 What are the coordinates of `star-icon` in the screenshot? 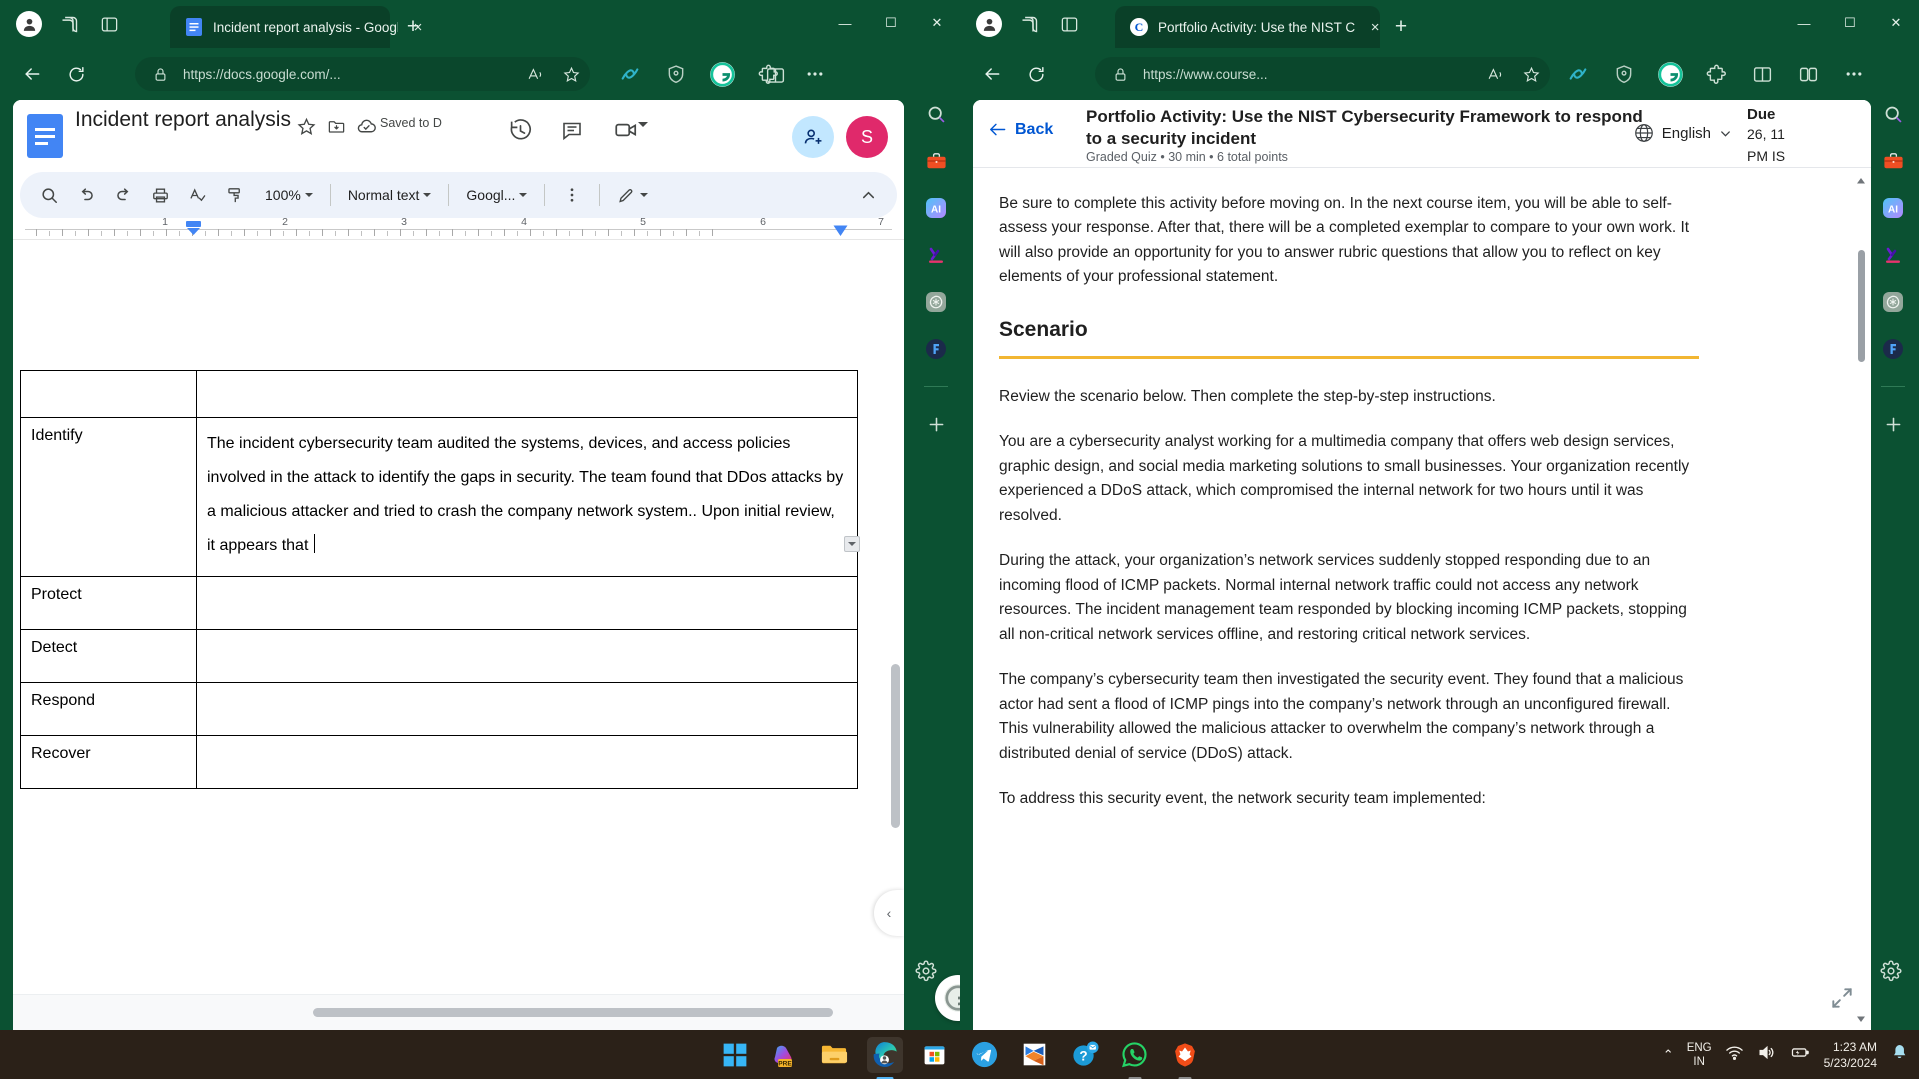 It's located at (306, 126).